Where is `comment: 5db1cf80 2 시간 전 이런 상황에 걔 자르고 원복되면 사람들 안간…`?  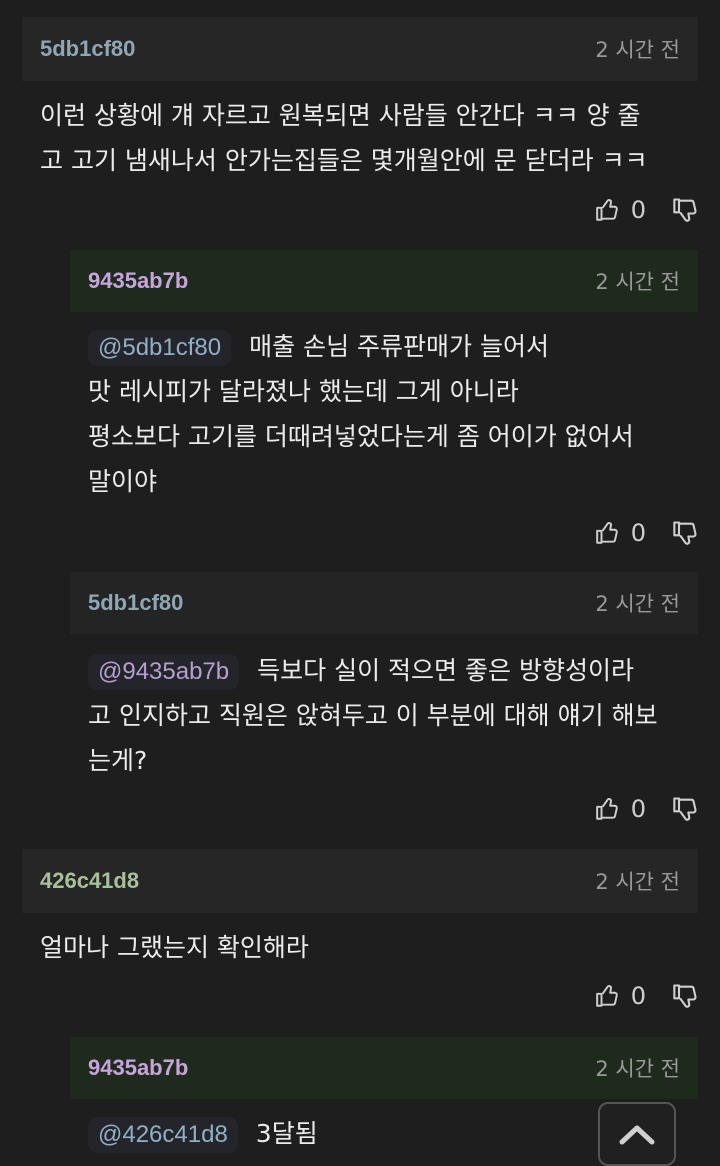 comment: 5db1cf80 2 시간 전 이런 상황에 걔 자르고 원복되면 사람들 안간… is located at coordinates (360, 100).